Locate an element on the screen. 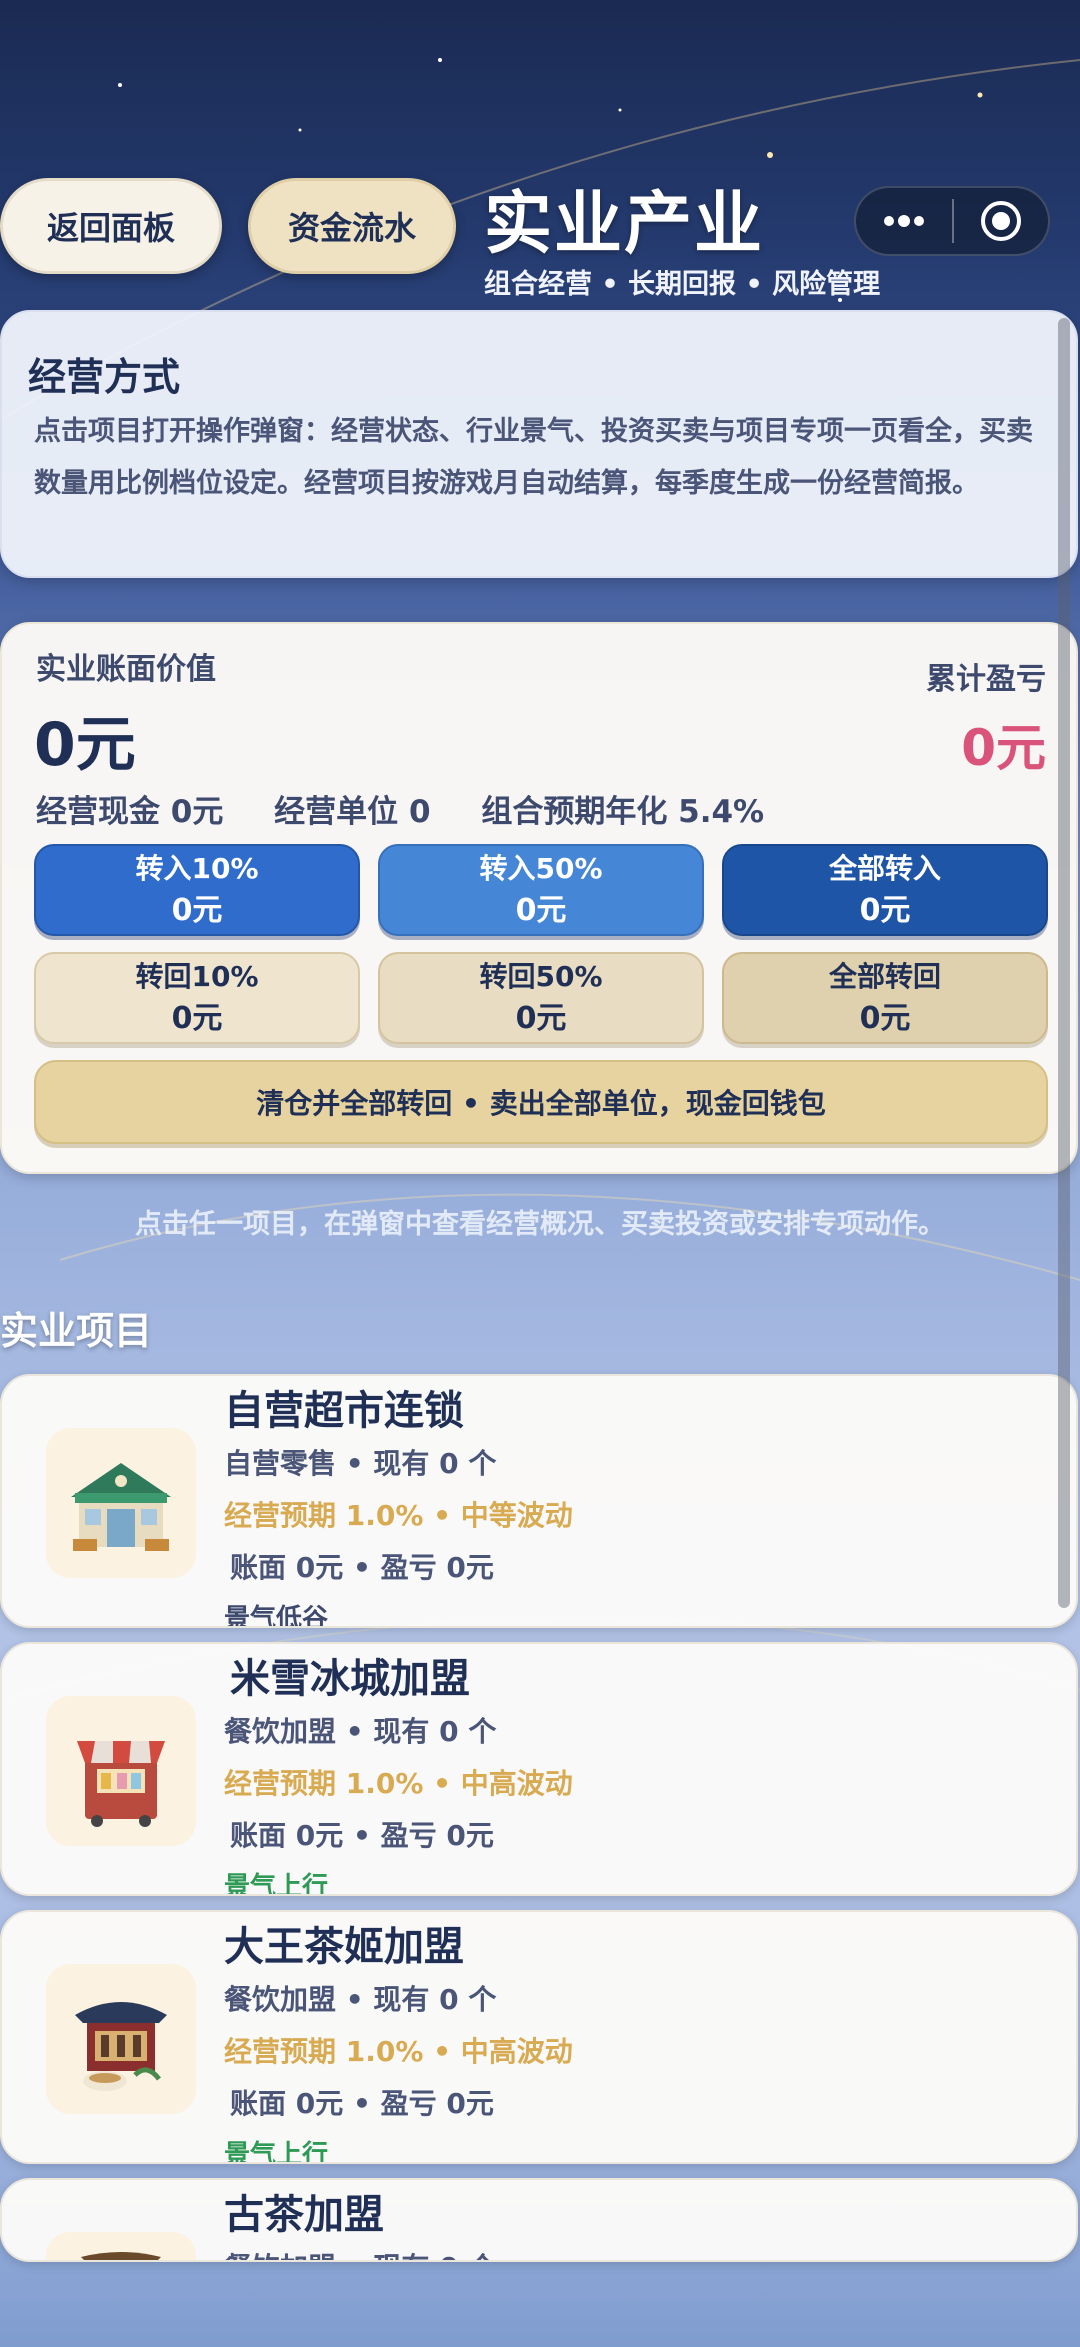 Image resolution: width=1080 pixels, height=2347 pixels. operation-mode-title: 经营方式 is located at coordinates (104, 377).